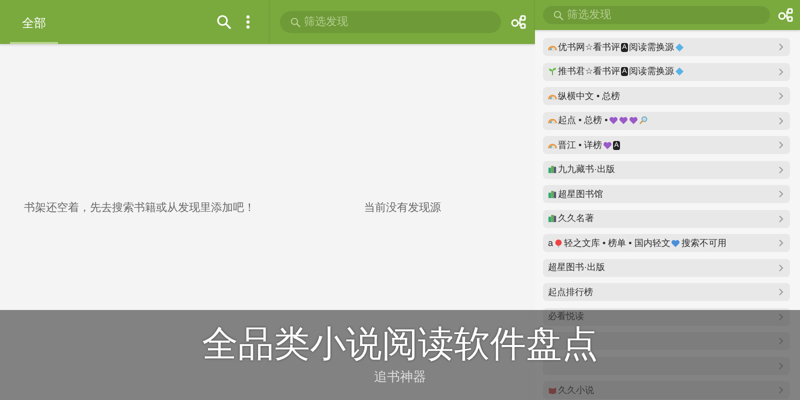 The height and width of the screenshot is (400, 800). I want to click on row-label: 超星图书·出版, so click(576, 267).